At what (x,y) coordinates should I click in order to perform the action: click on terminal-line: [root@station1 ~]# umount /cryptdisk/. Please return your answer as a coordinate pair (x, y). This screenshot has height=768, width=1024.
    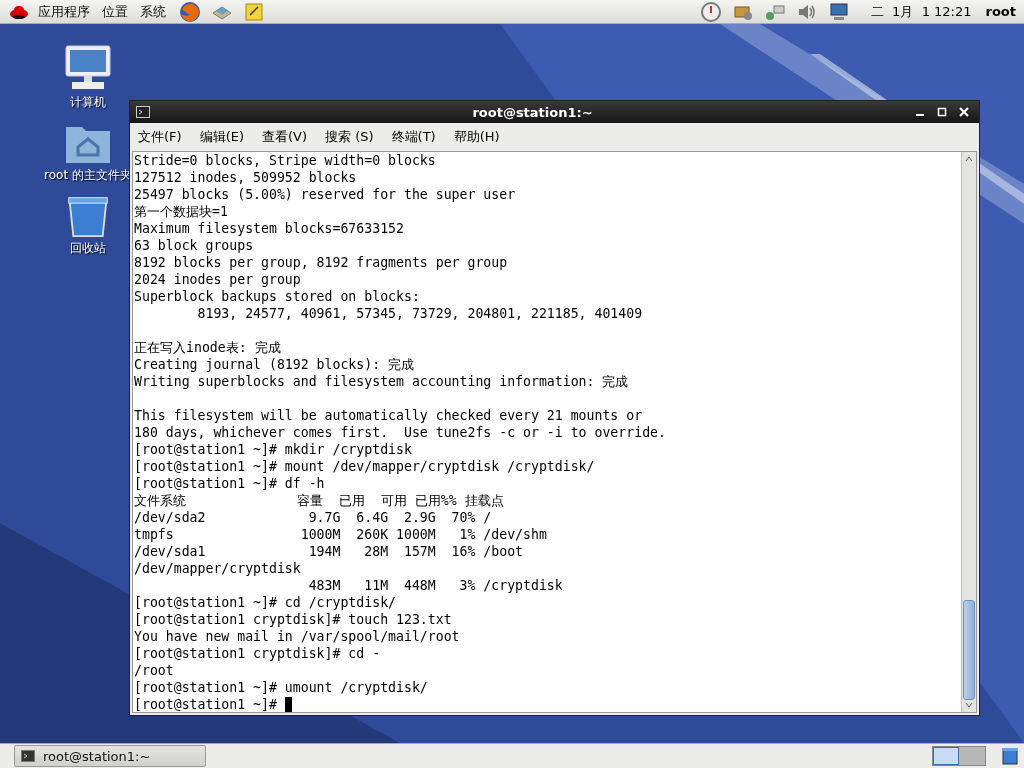
    Looking at the image, I should click on (281, 687).